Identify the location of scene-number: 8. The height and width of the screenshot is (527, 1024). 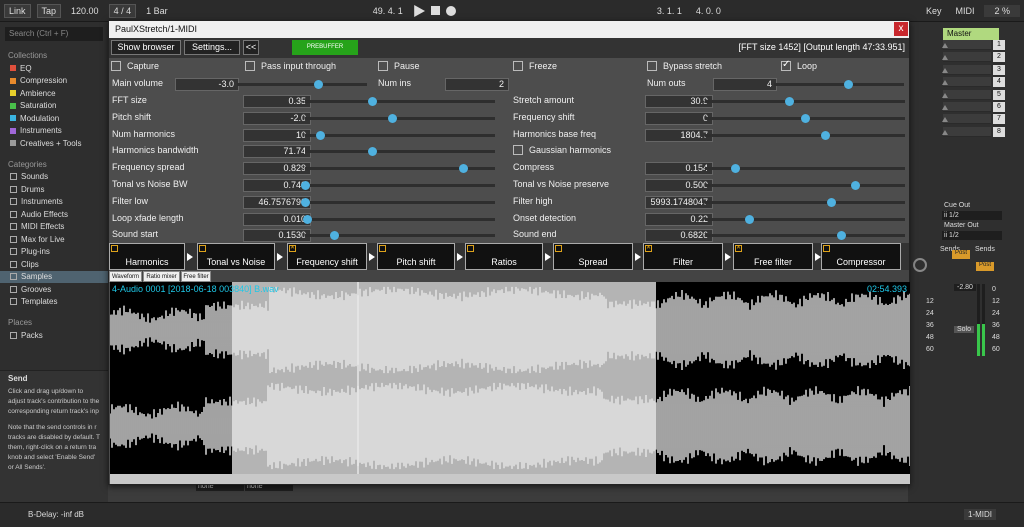
(999, 131).